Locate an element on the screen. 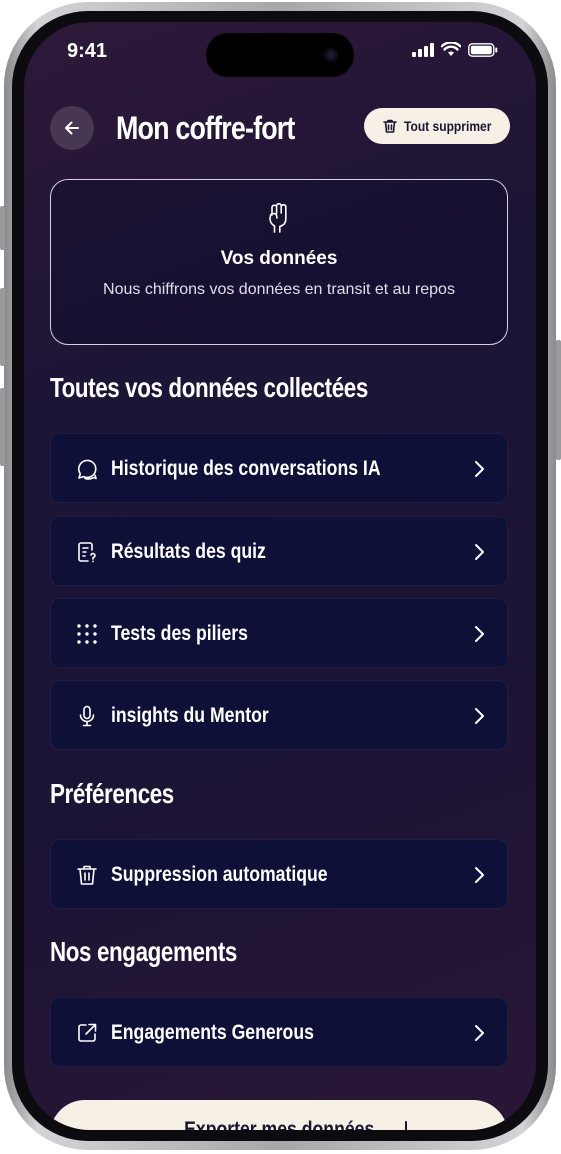 The image size is (561, 1154). row-label: Tests des piliers is located at coordinates (179, 633).